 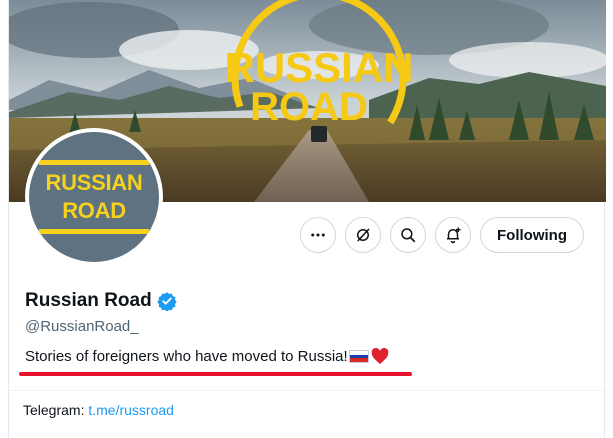 I want to click on avatar: RUSSIAN ROAD, so click(x=94, y=197).